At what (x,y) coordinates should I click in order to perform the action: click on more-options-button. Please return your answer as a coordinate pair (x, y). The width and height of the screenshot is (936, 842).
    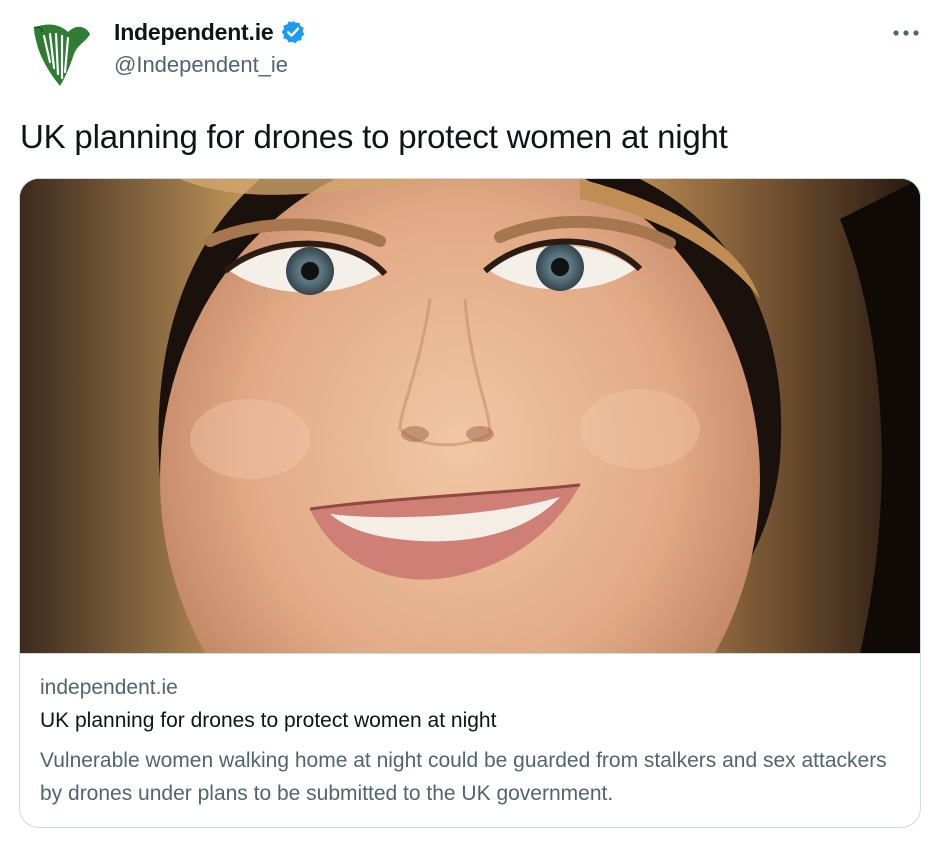
    Looking at the image, I should click on (906, 33).